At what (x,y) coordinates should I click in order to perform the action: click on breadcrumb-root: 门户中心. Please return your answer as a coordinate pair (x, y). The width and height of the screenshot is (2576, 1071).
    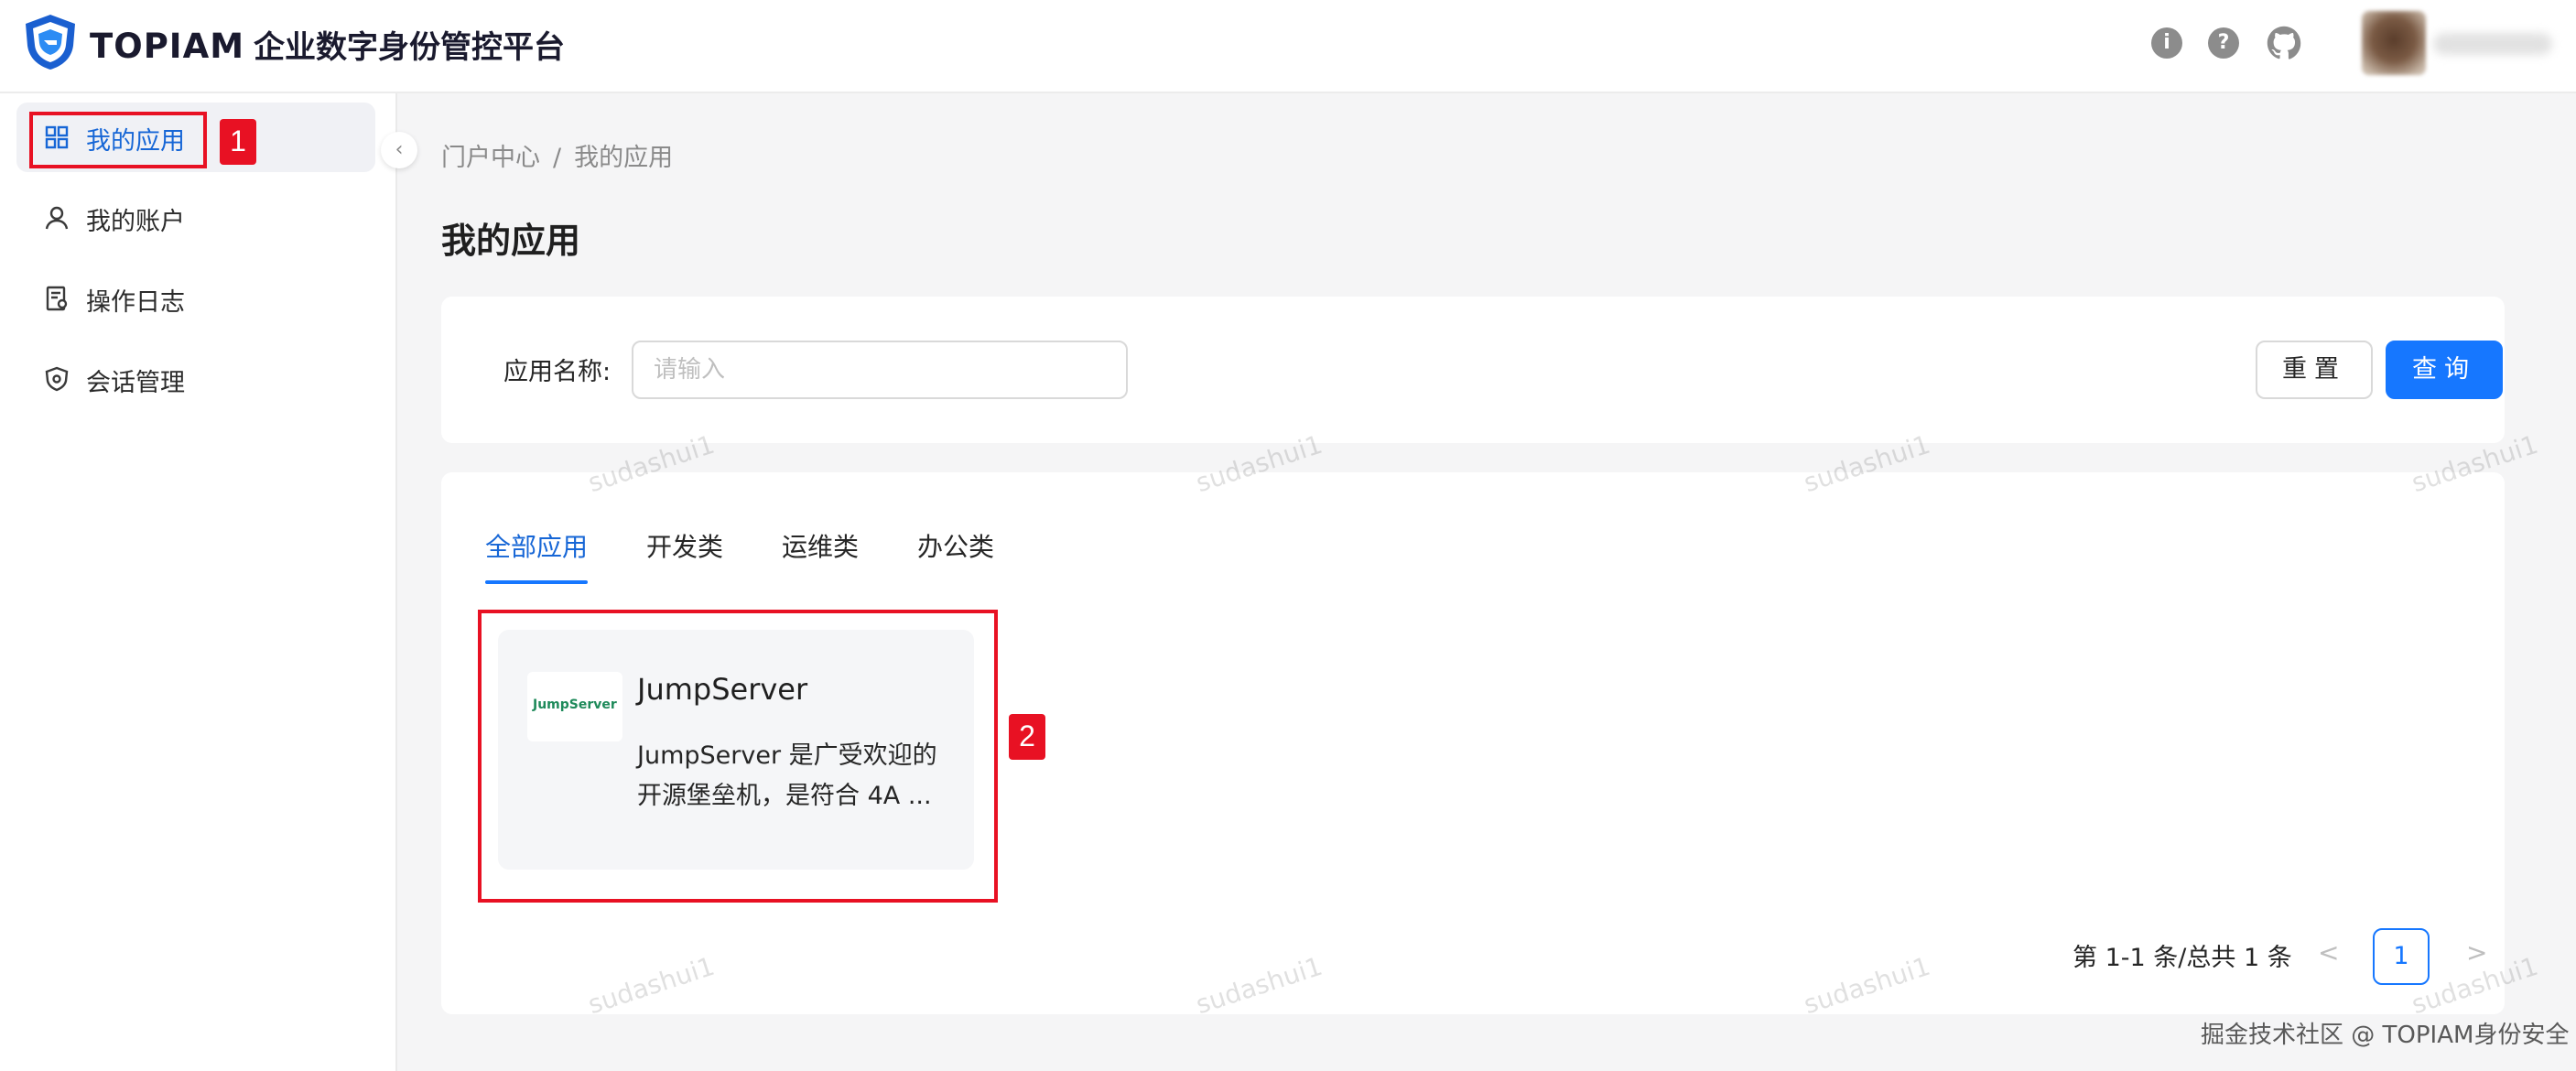
    Looking at the image, I should click on (491, 158).